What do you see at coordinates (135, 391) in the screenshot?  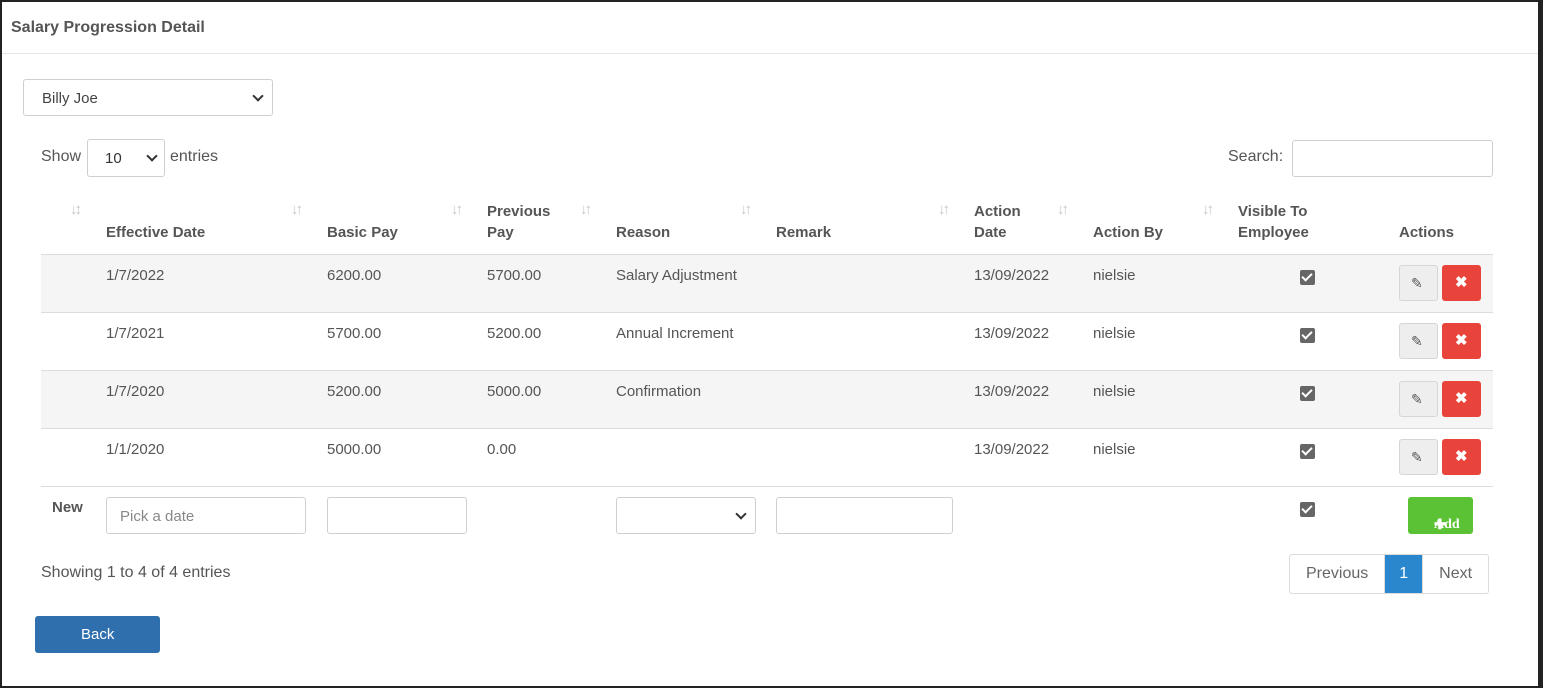 I see `cell-effective-date: 1/7/2020` at bounding box center [135, 391].